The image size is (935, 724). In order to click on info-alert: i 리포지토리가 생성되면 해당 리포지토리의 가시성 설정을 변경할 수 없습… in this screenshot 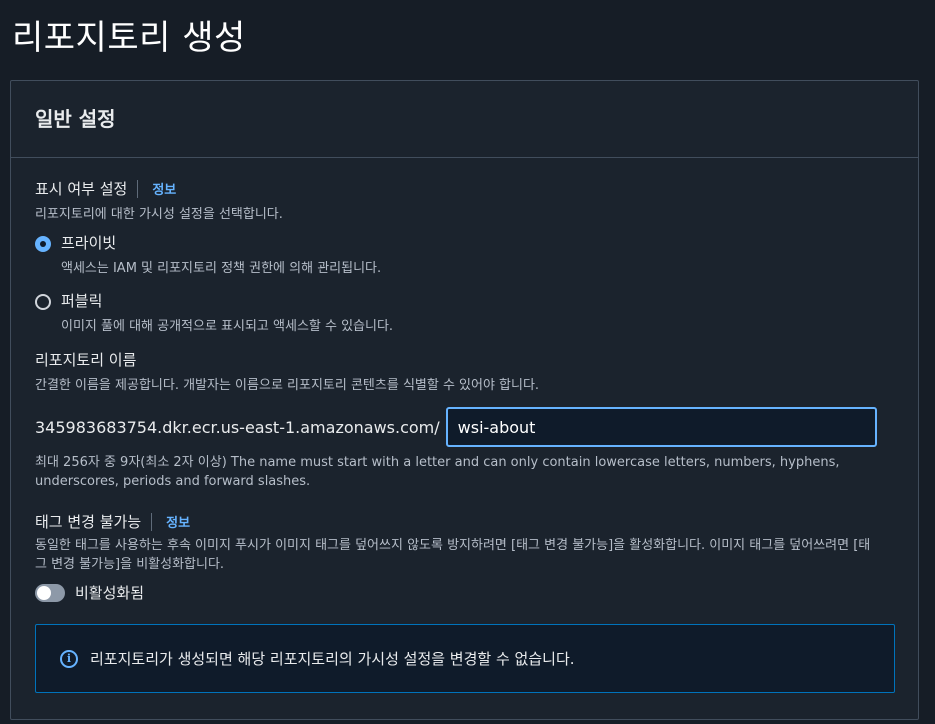, I will do `click(465, 658)`.